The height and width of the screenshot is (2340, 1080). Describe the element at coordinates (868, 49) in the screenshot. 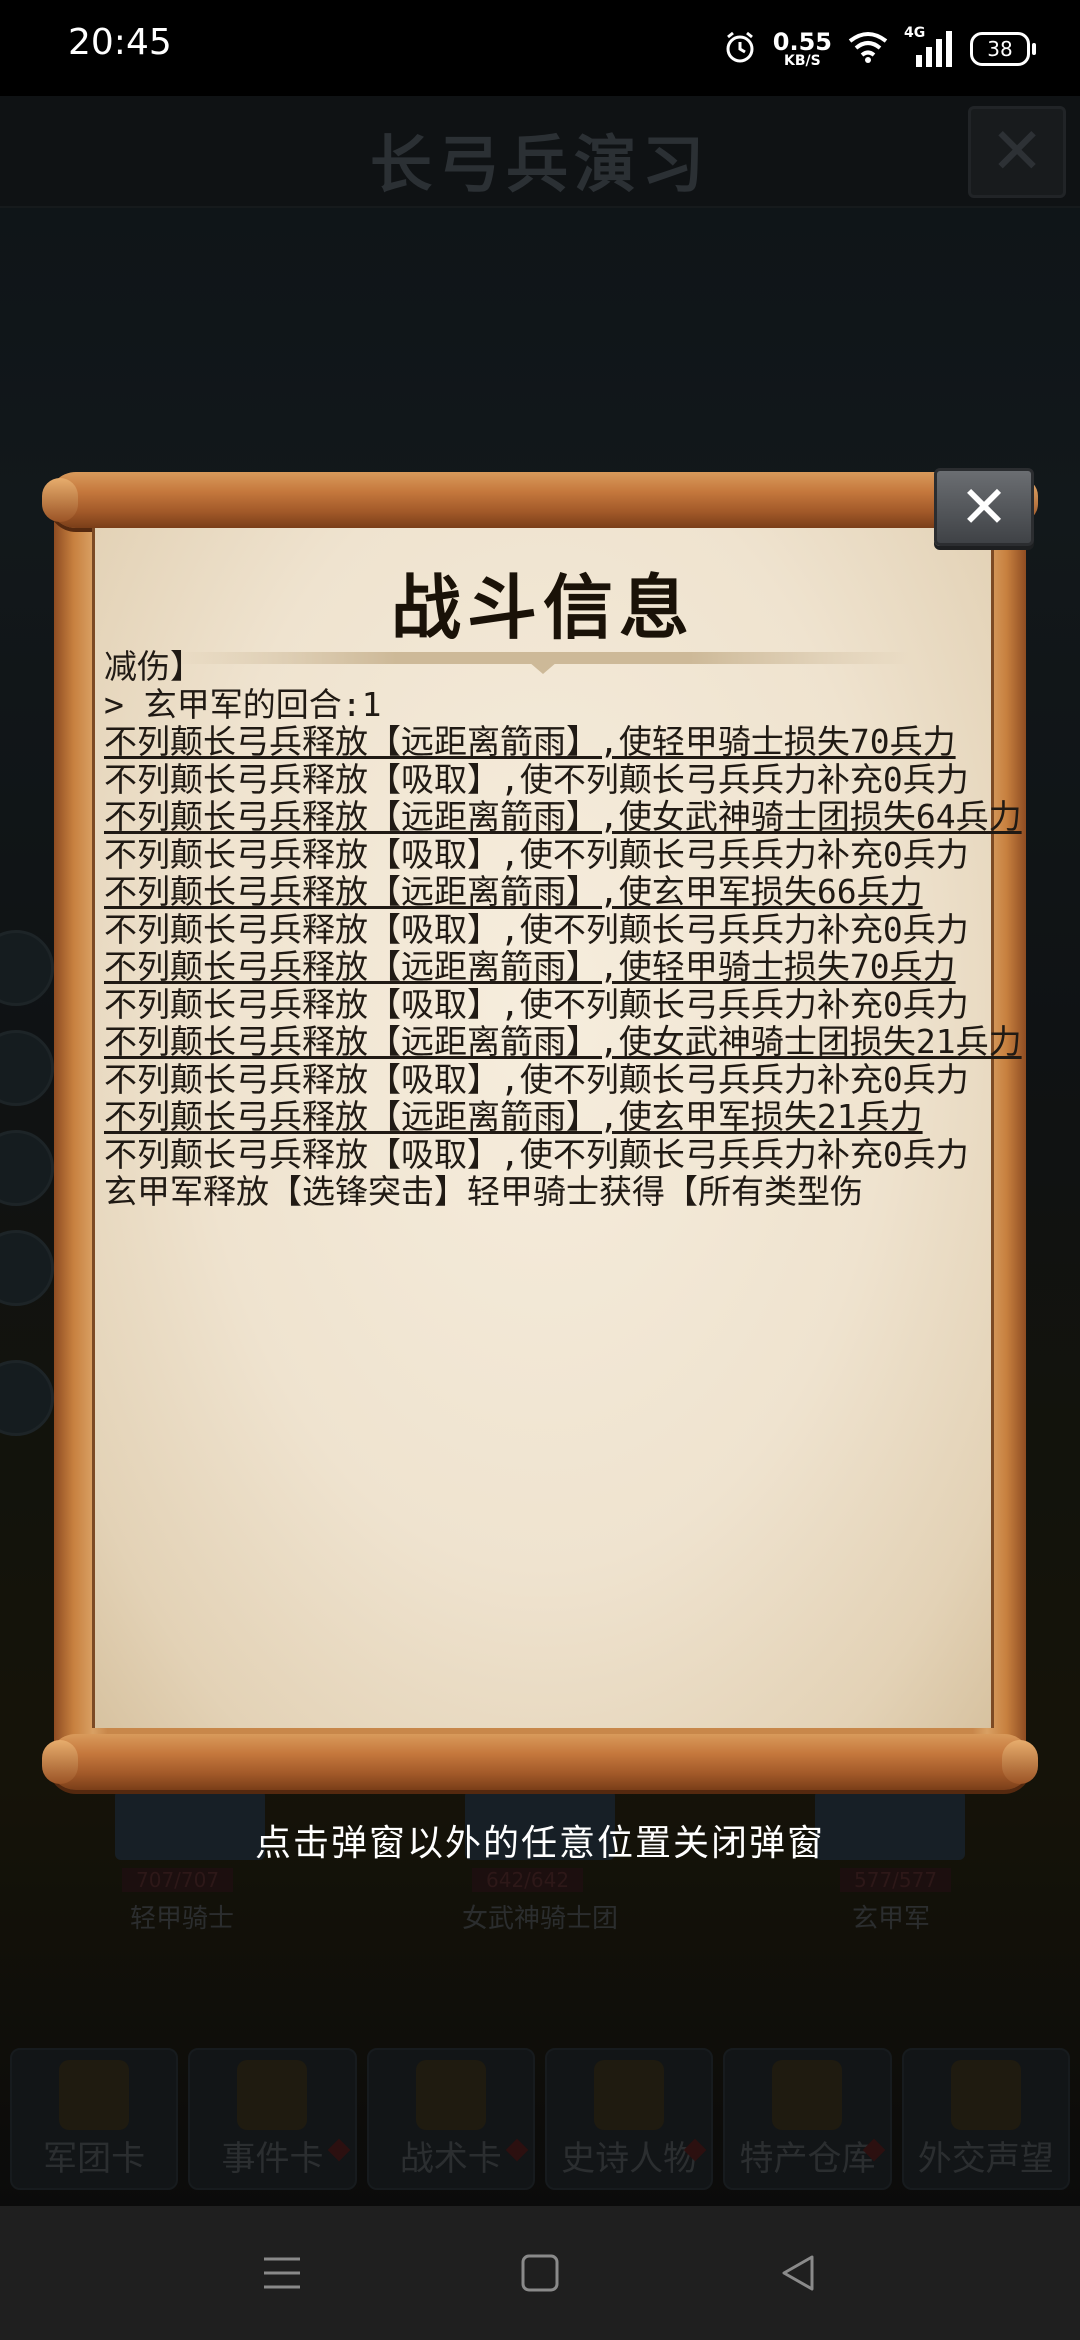

I see `wifi-icon` at that location.